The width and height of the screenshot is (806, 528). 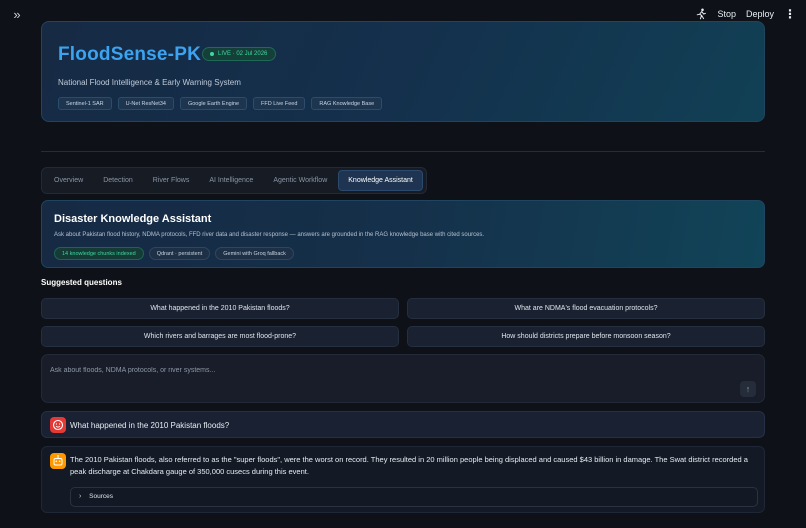 What do you see at coordinates (702, 14) in the screenshot?
I see `running-man-icon` at bounding box center [702, 14].